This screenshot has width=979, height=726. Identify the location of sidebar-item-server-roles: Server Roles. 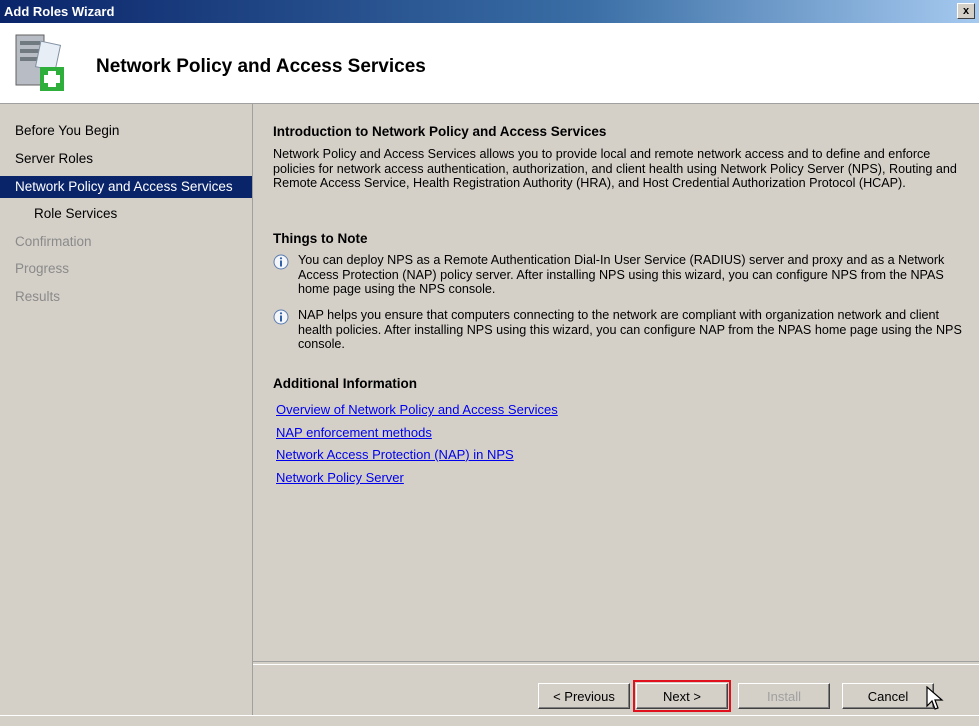
(126, 159).